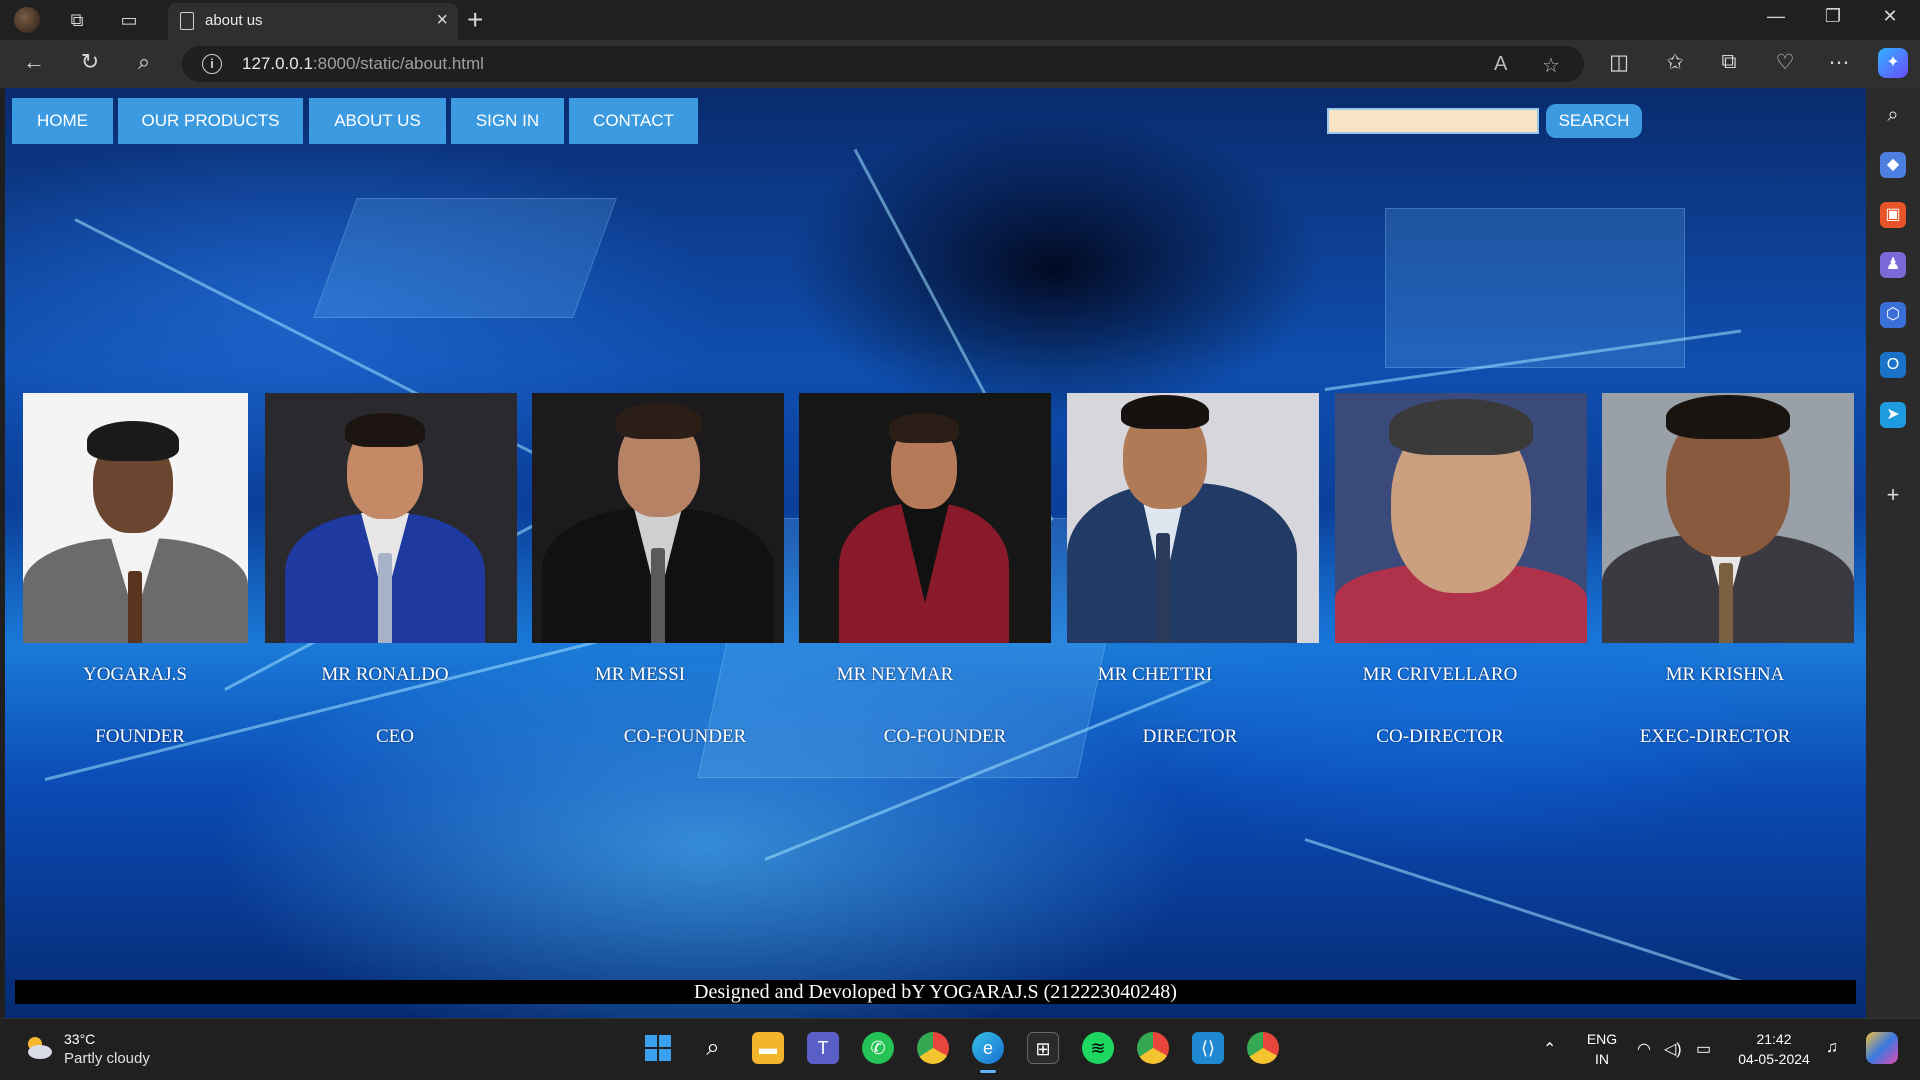  I want to click on weather-temperature: 33°C, so click(79, 1039).